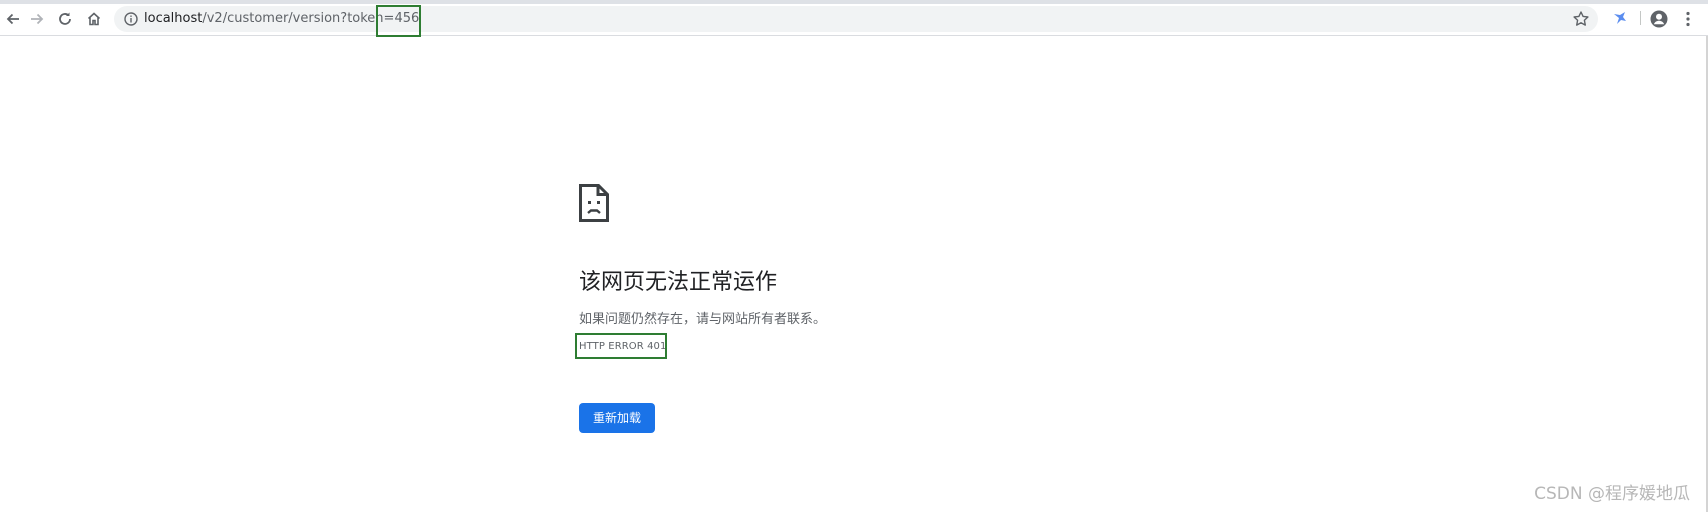  I want to click on home-icon, so click(94, 19).